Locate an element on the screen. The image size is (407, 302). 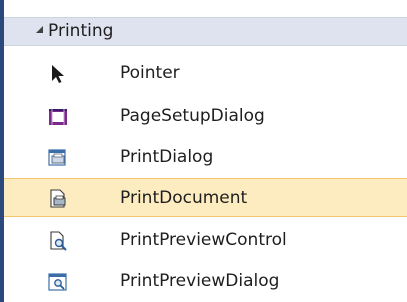
toolbox-item-label: PageSetupDialog is located at coordinates (192, 116).